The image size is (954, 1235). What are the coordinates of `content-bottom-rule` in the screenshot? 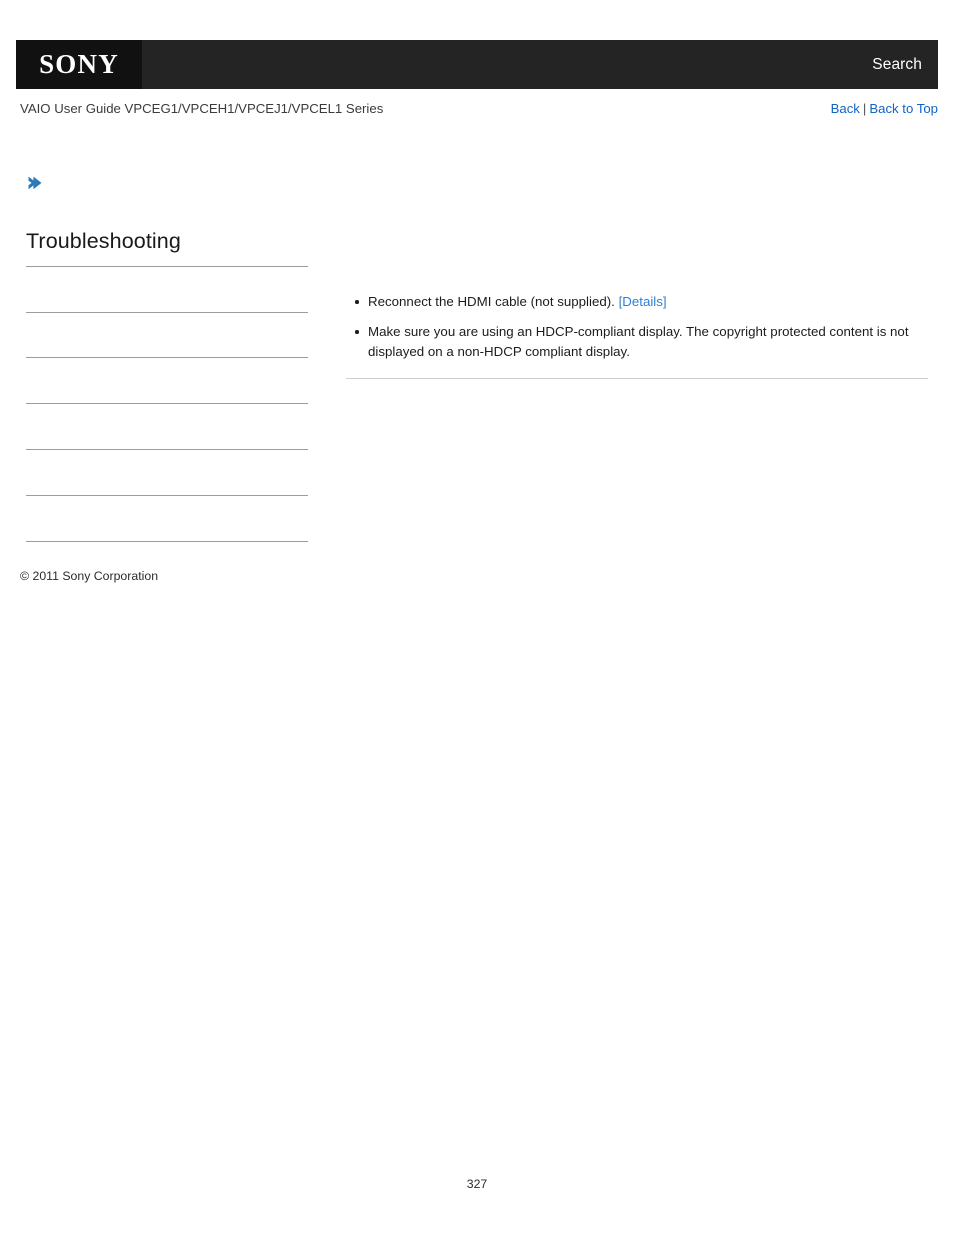 It's located at (637, 378).